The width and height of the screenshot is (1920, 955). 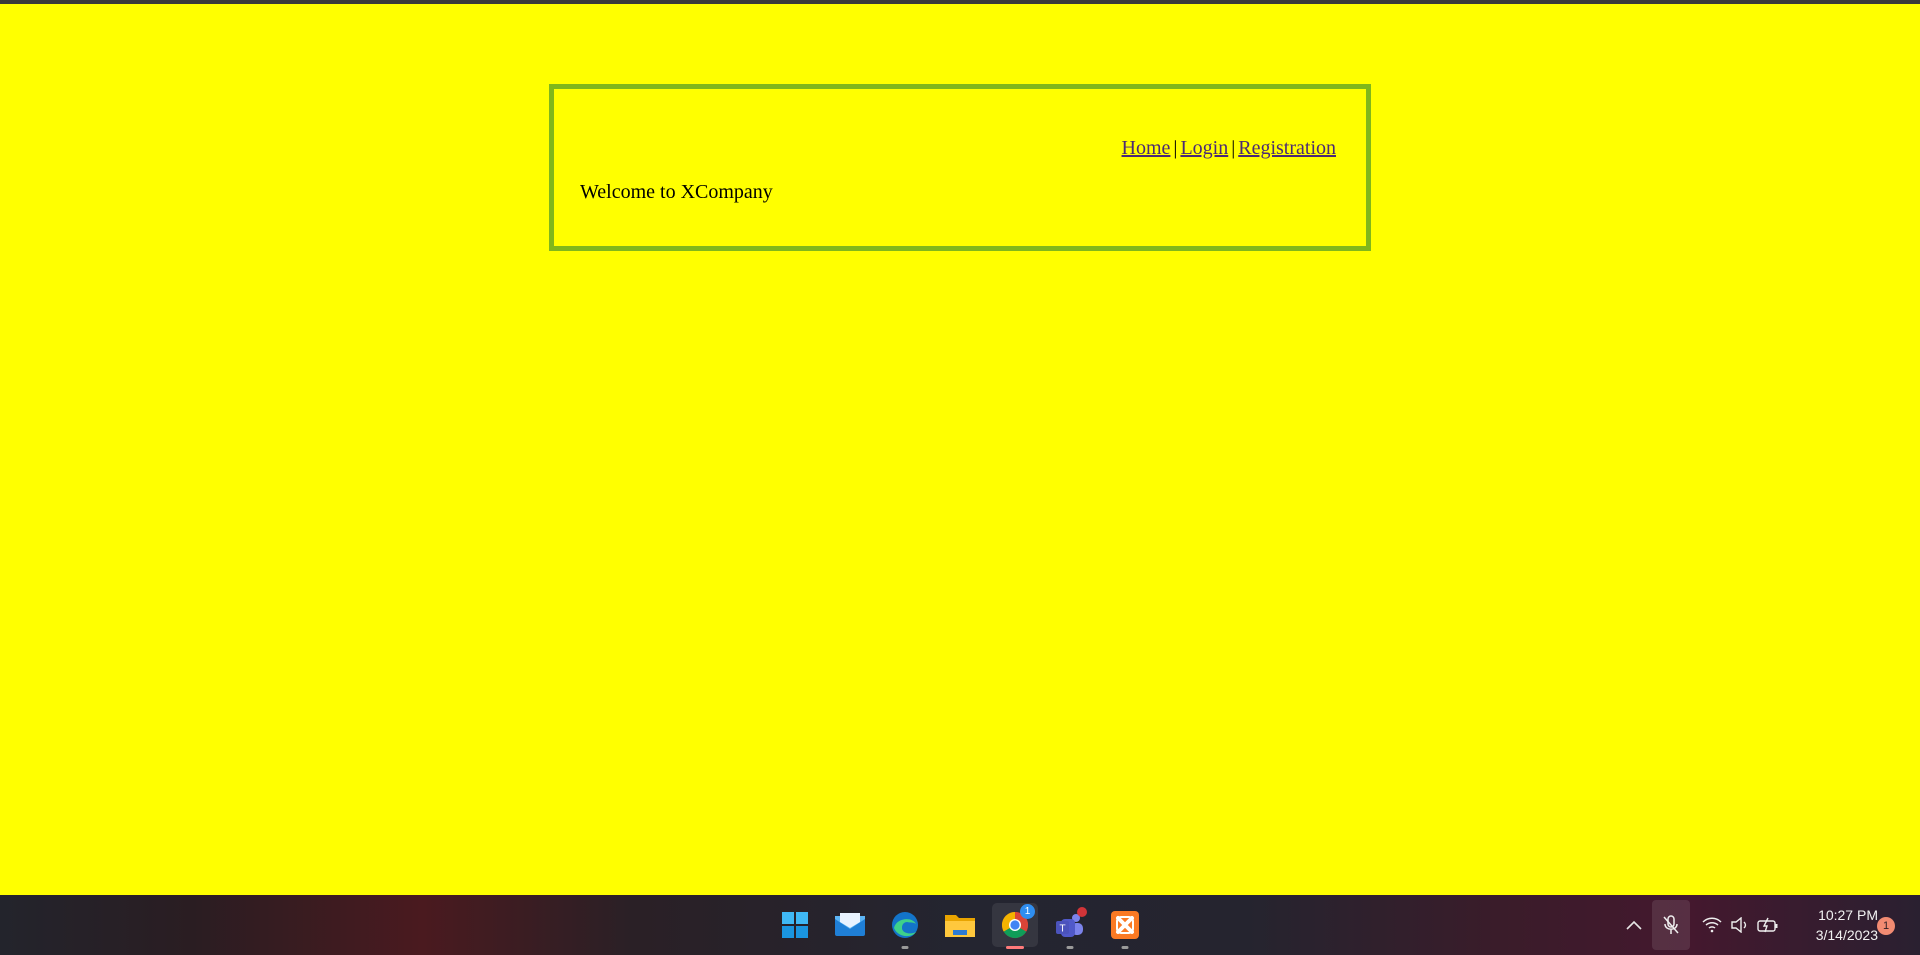 I want to click on xampp-icon, so click(x=1125, y=925).